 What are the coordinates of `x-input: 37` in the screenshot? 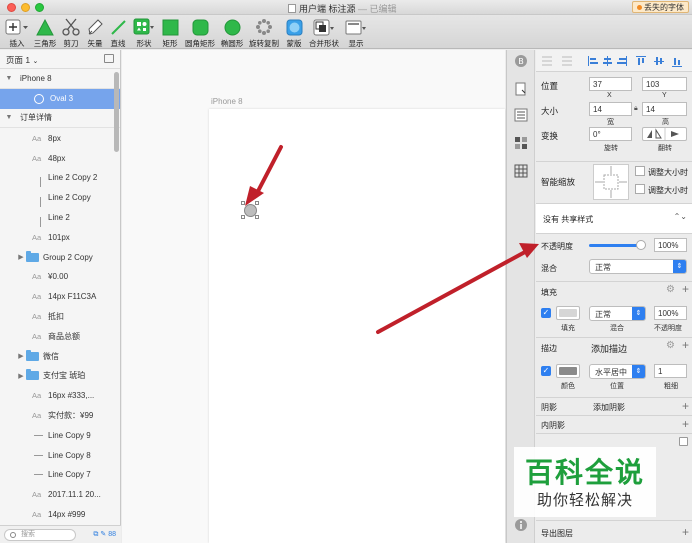 It's located at (610, 84).